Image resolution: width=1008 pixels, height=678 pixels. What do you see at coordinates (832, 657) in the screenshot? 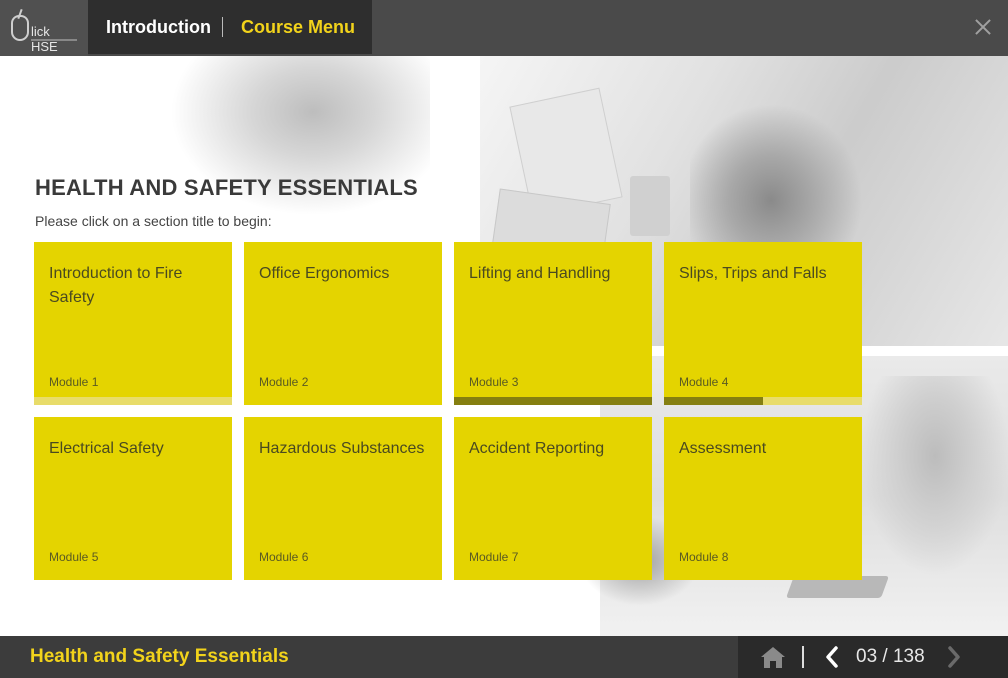
I see `chevron-left-icon` at bounding box center [832, 657].